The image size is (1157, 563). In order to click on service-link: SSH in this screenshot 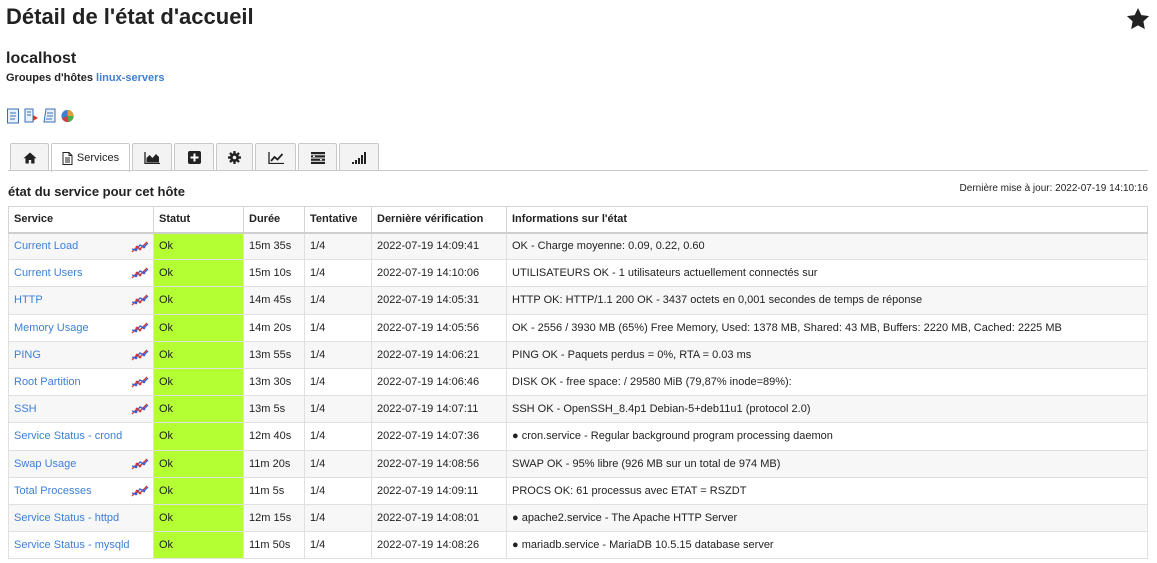, I will do `click(25, 409)`.